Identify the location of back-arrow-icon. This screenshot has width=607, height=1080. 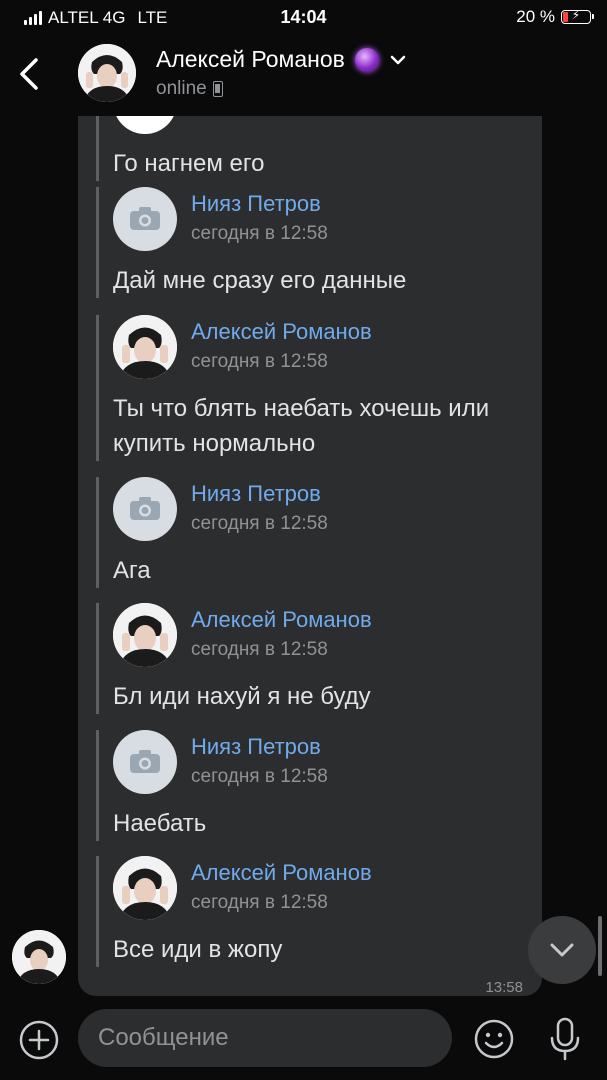
(31, 74).